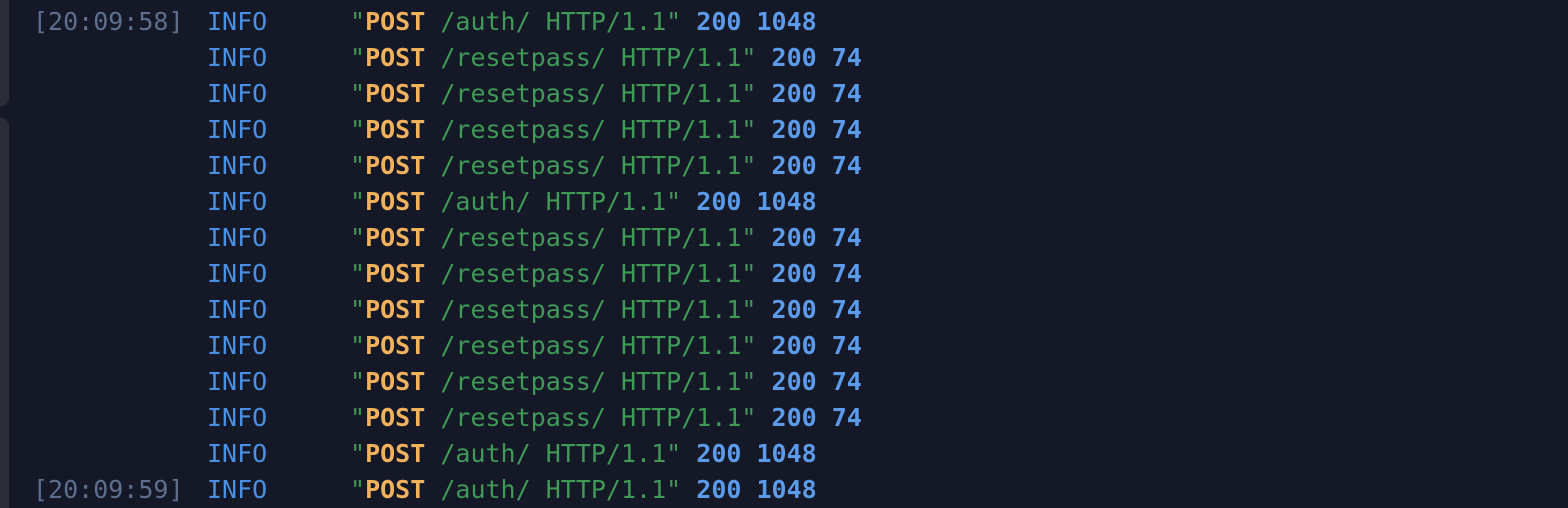 The height and width of the screenshot is (508, 1568). I want to click on log-timestamp: [20:09:58], so click(108, 21).